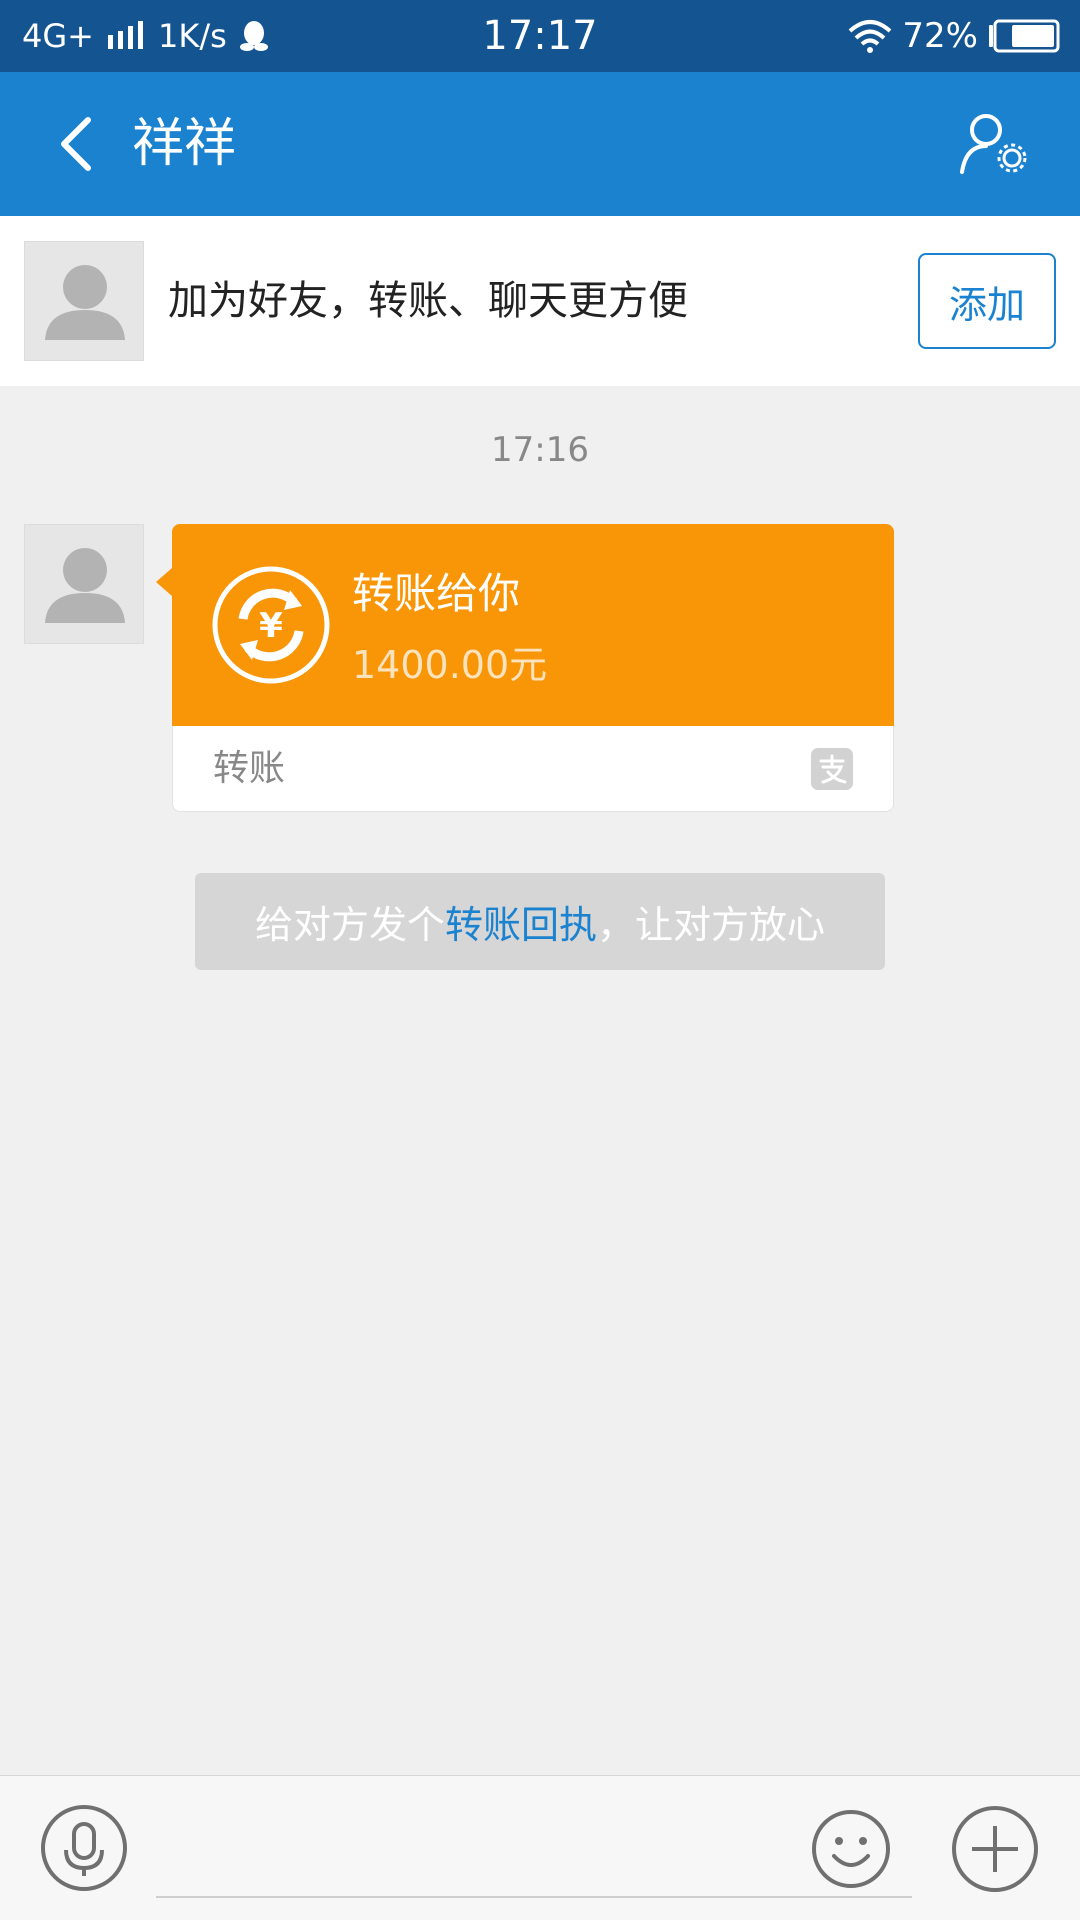 The height and width of the screenshot is (1920, 1080). Describe the element at coordinates (521, 921) in the screenshot. I see `transfer-receipt-link: 转账回执` at that location.